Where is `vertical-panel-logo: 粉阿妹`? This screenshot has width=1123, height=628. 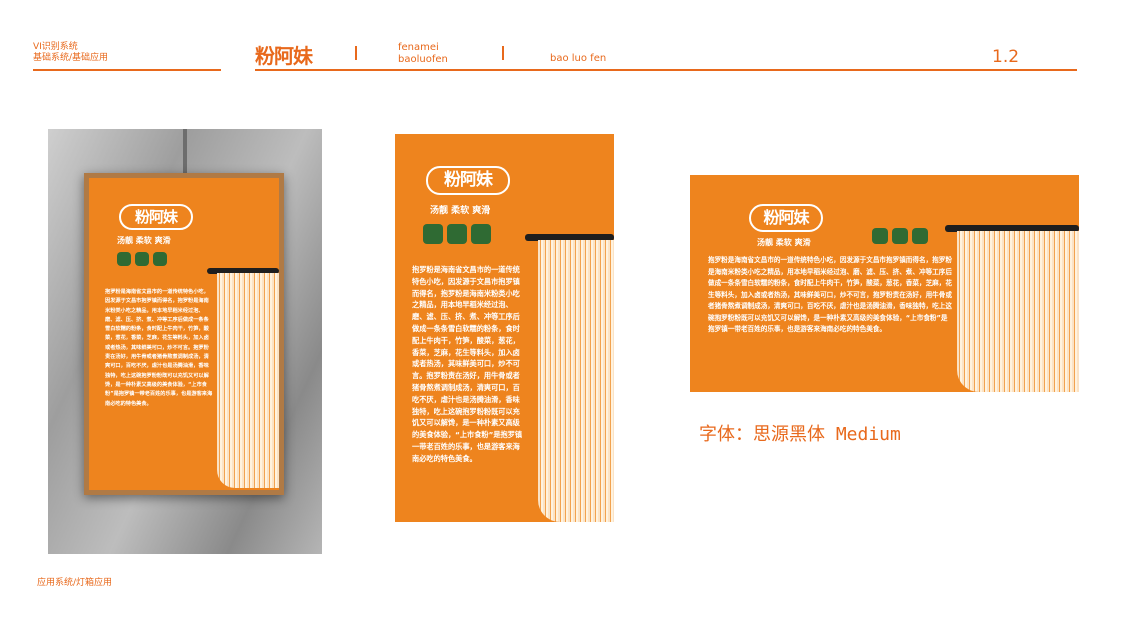
vertical-panel-logo: 粉阿妹 is located at coordinates (468, 180).